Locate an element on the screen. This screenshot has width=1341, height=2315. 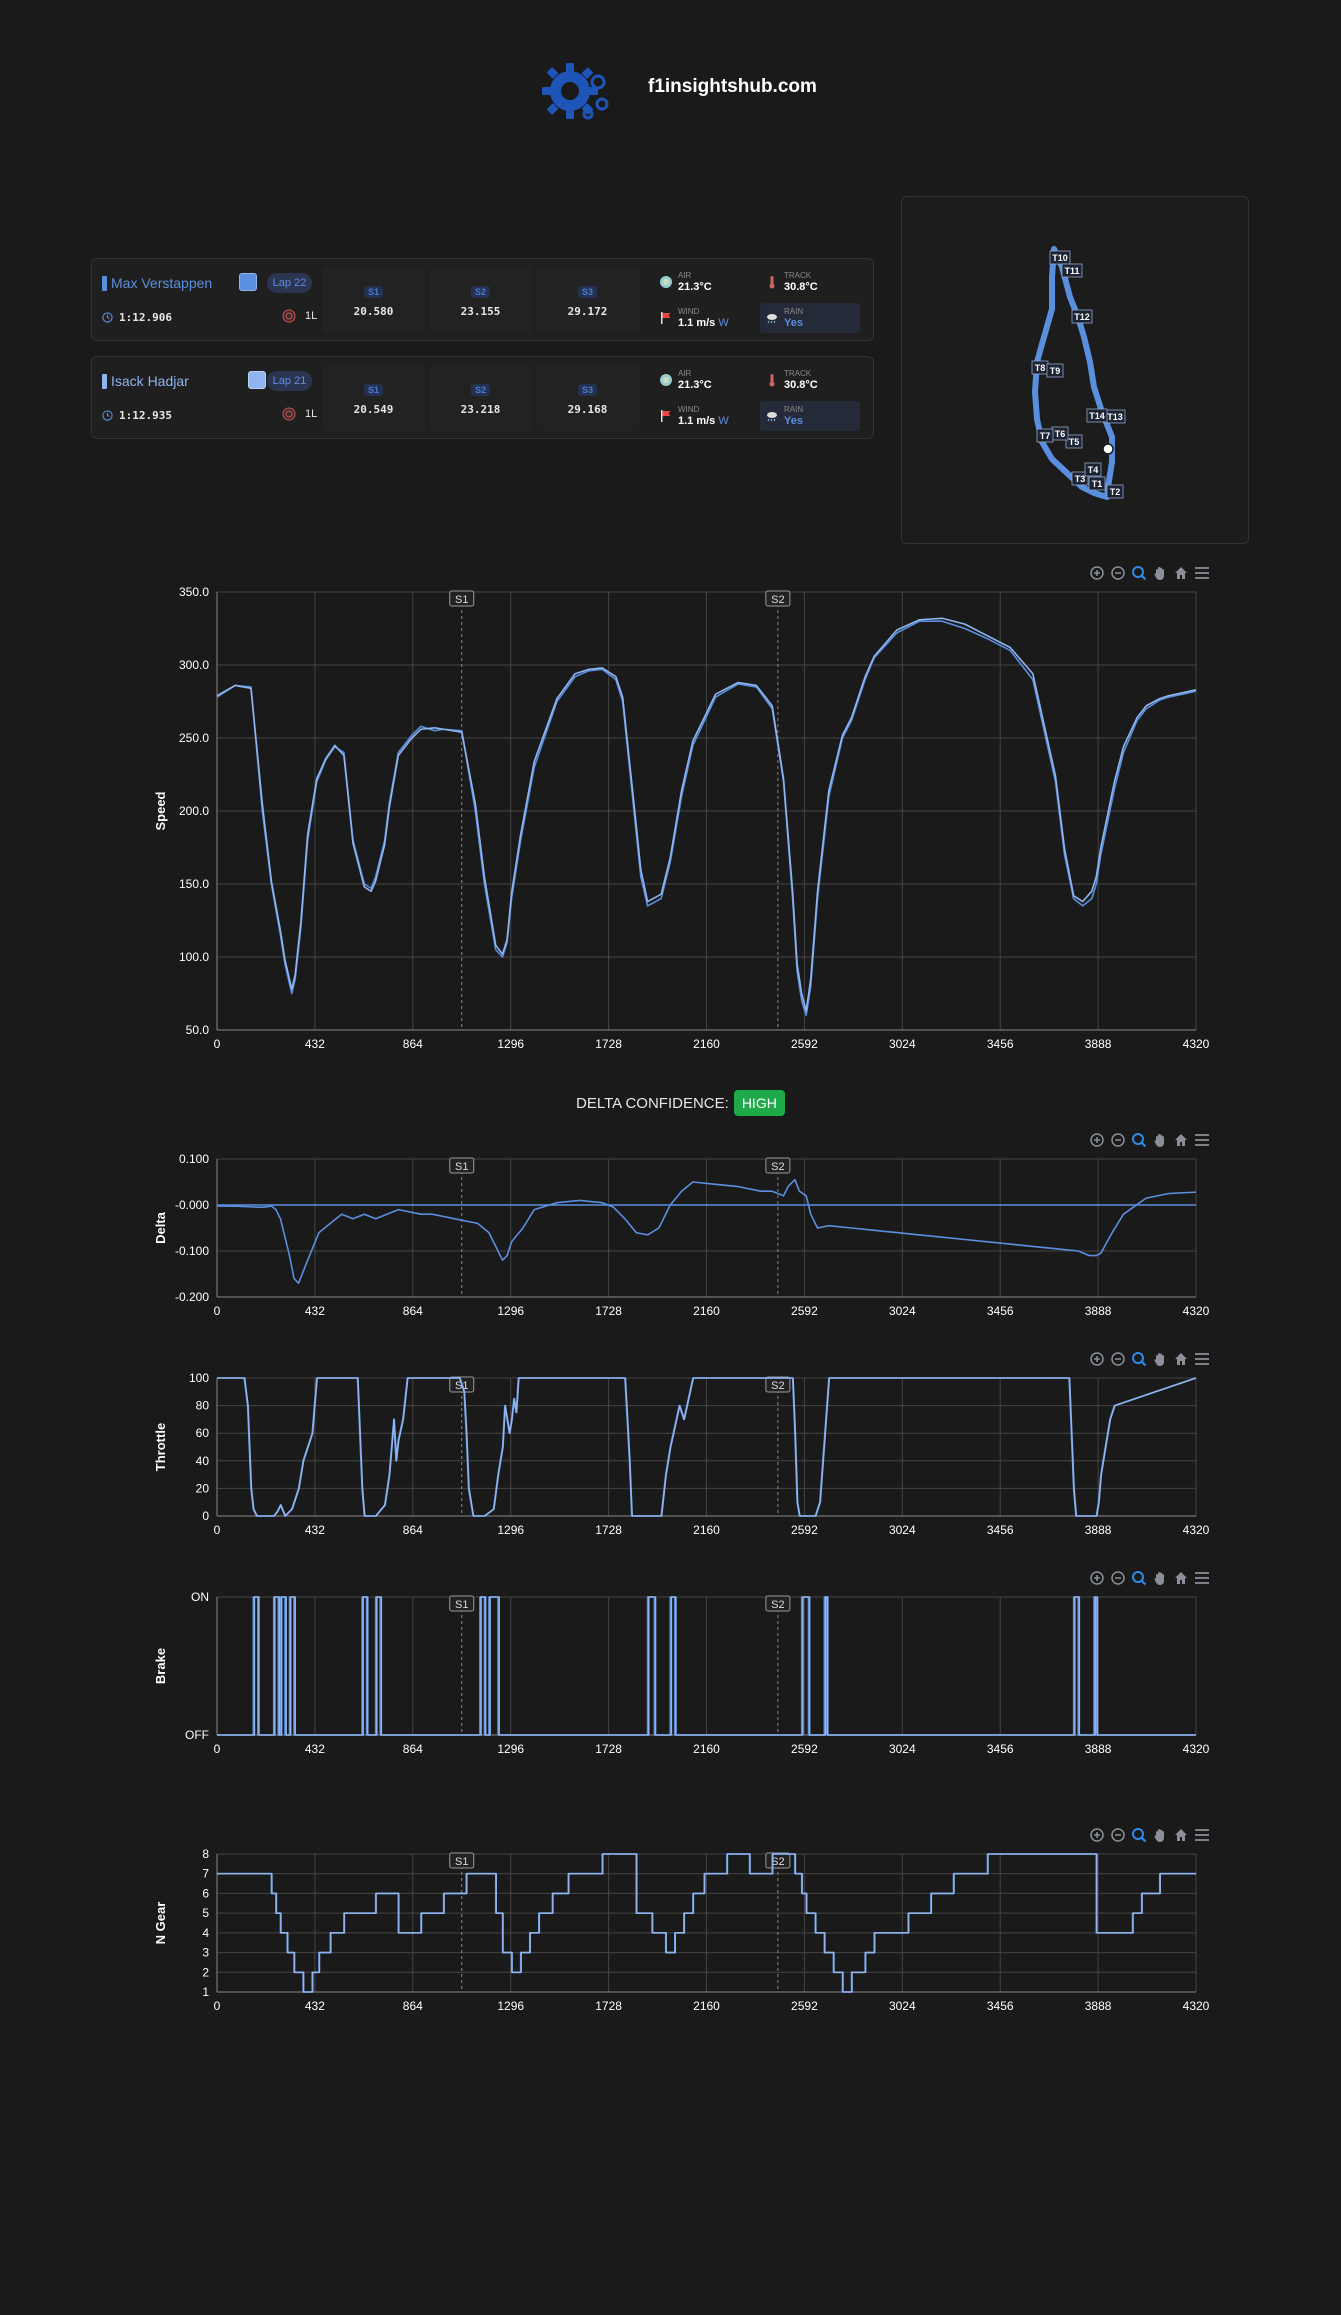
y-tick-label: 1 is located at coordinates (205, 1992).